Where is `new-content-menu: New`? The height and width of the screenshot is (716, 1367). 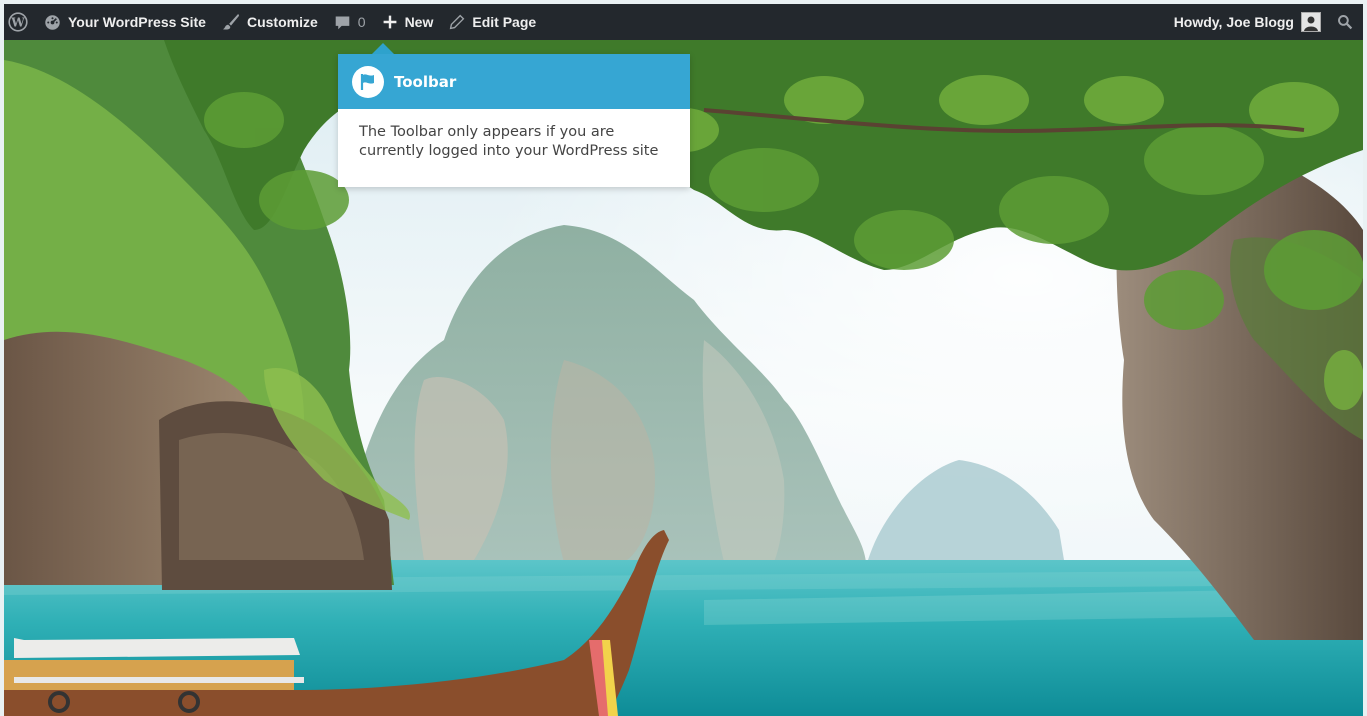
new-content-menu: New is located at coordinates (408, 22).